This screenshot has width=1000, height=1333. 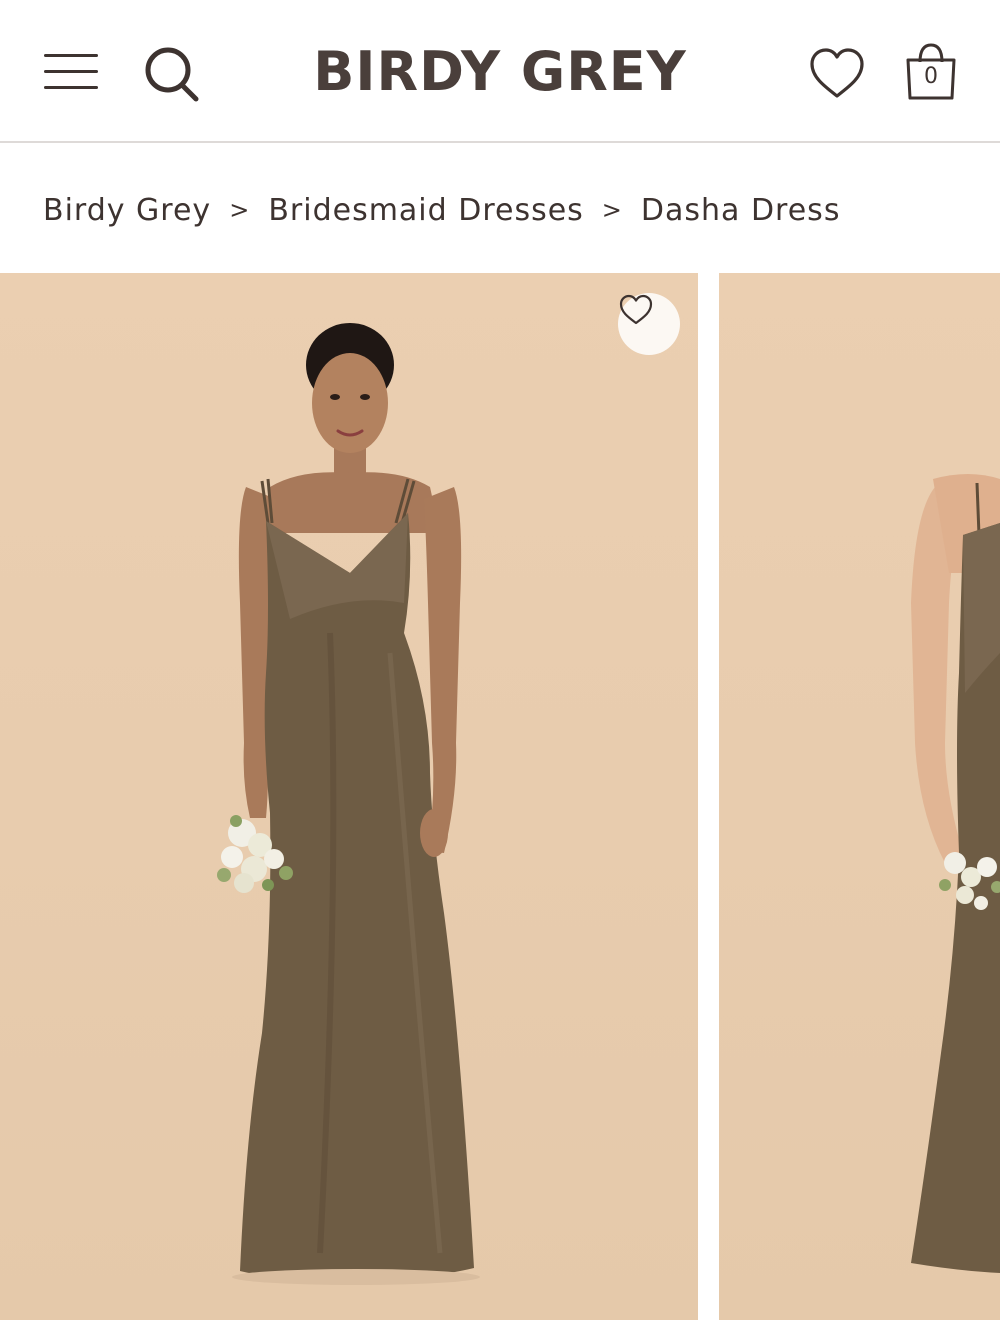 I want to click on breadcrumb-item-category: Bridesmaid Dresses, so click(x=425, y=210).